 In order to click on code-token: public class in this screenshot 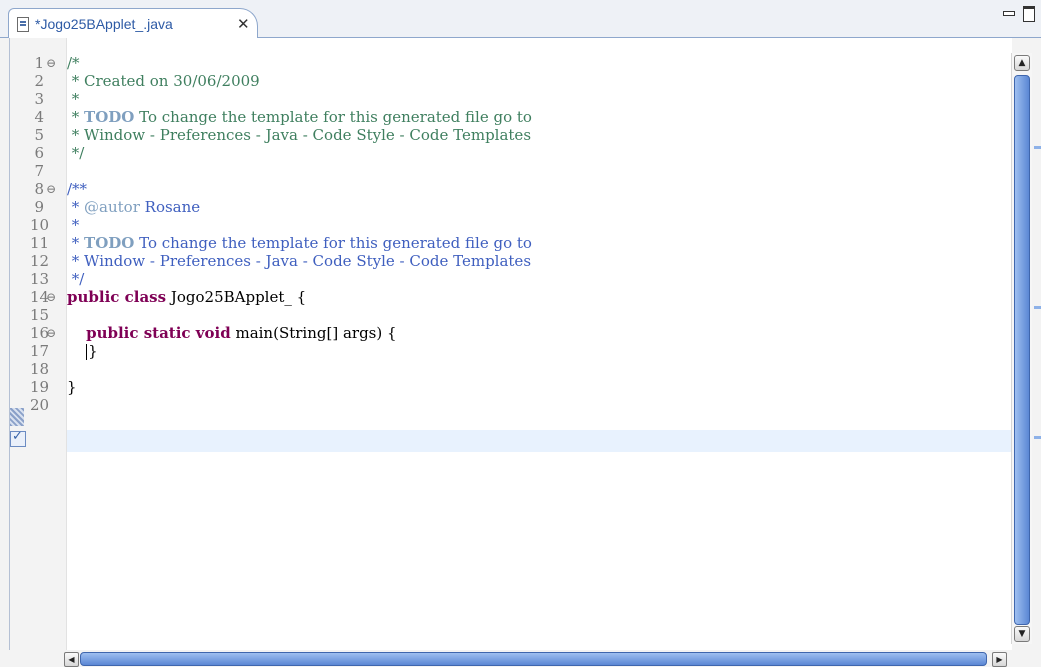, I will do `click(117, 297)`.